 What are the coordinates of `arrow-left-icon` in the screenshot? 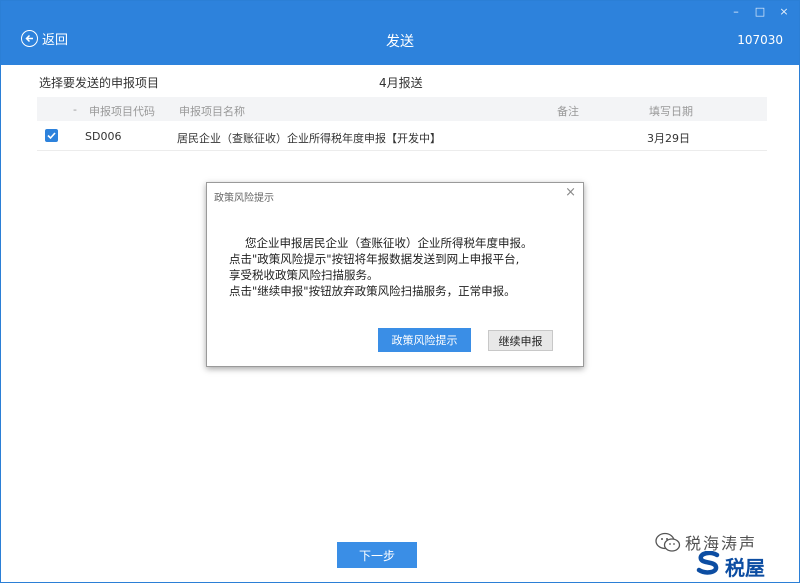 It's located at (29, 38).